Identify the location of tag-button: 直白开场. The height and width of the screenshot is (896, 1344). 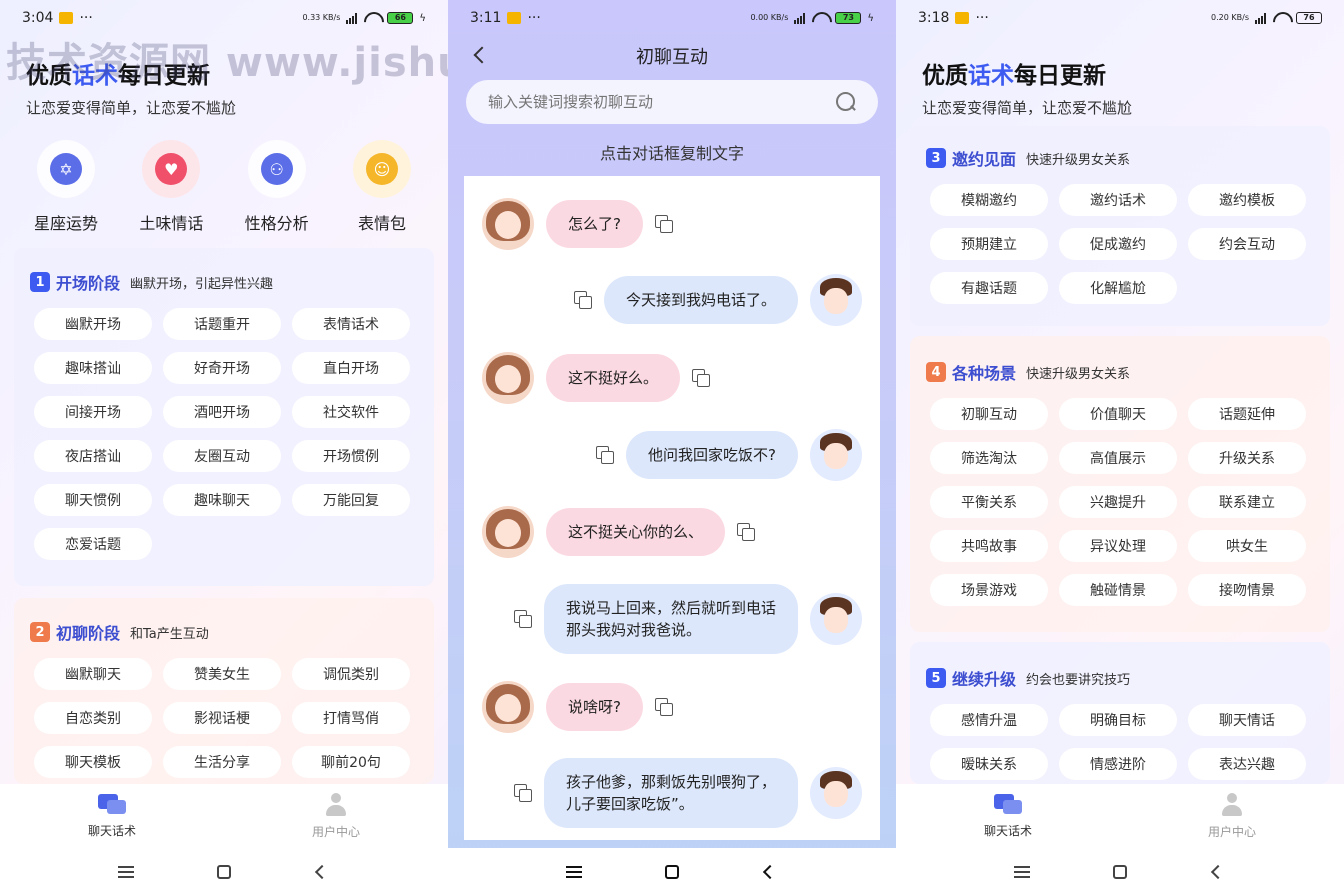
(351, 368).